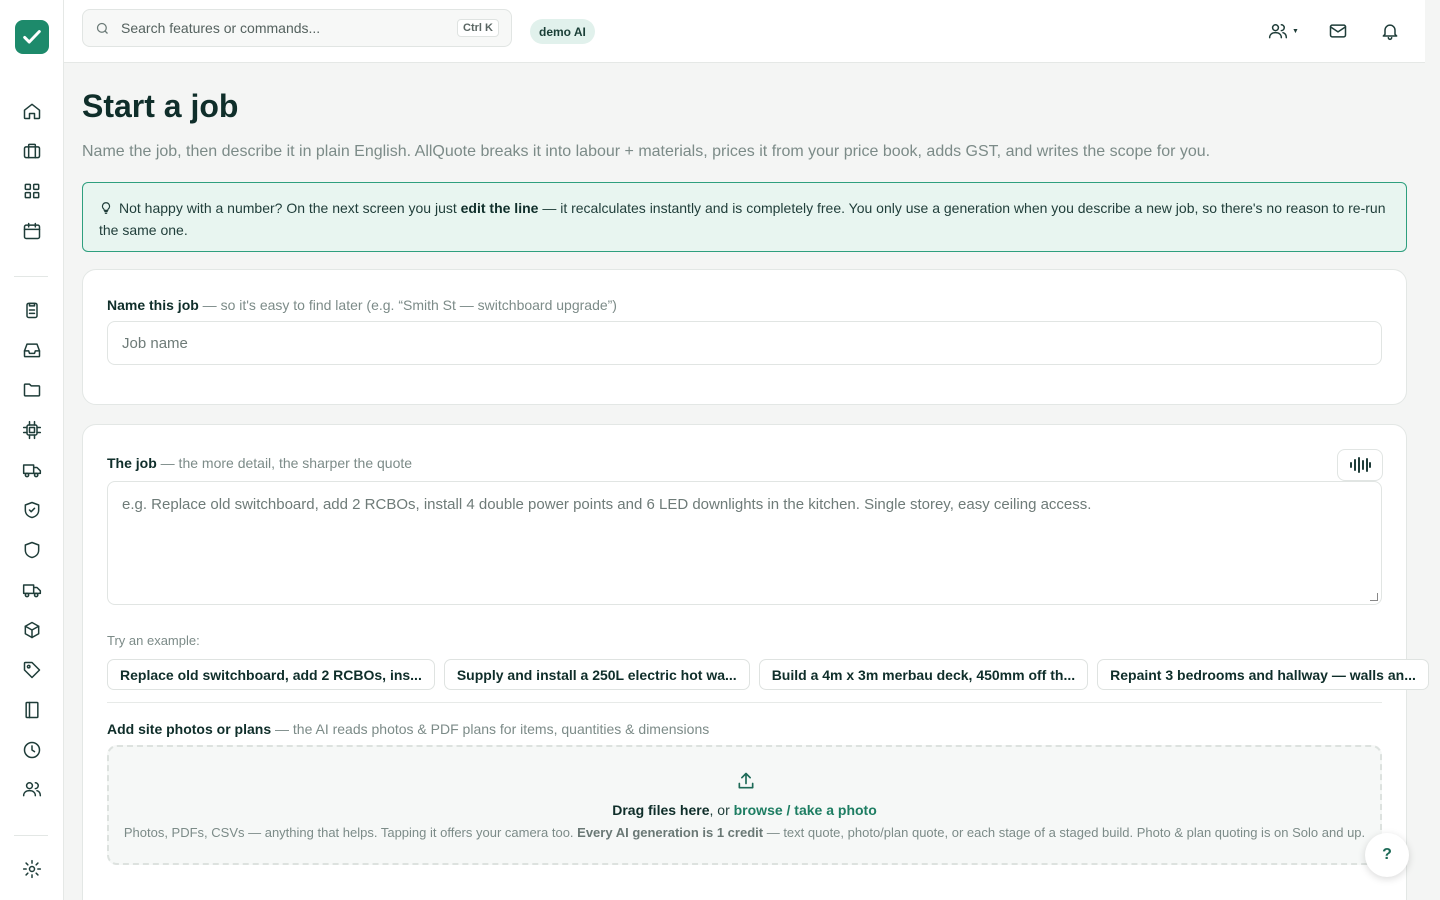 This screenshot has width=1440, height=900. What do you see at coordinates (32, 869) in the screenshot?
I see `settings-icon` at bounding box center [32, 869].